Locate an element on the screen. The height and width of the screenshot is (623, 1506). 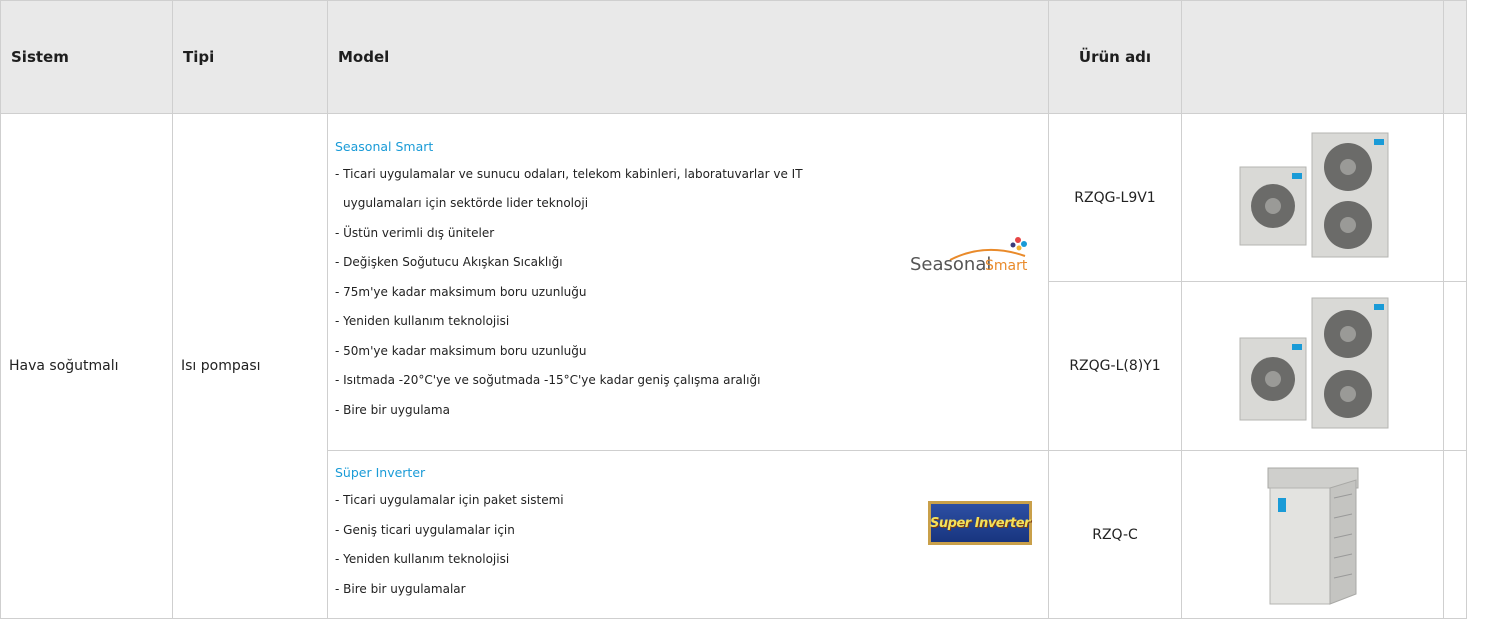
header-image is located at coordinates (1312, 57).